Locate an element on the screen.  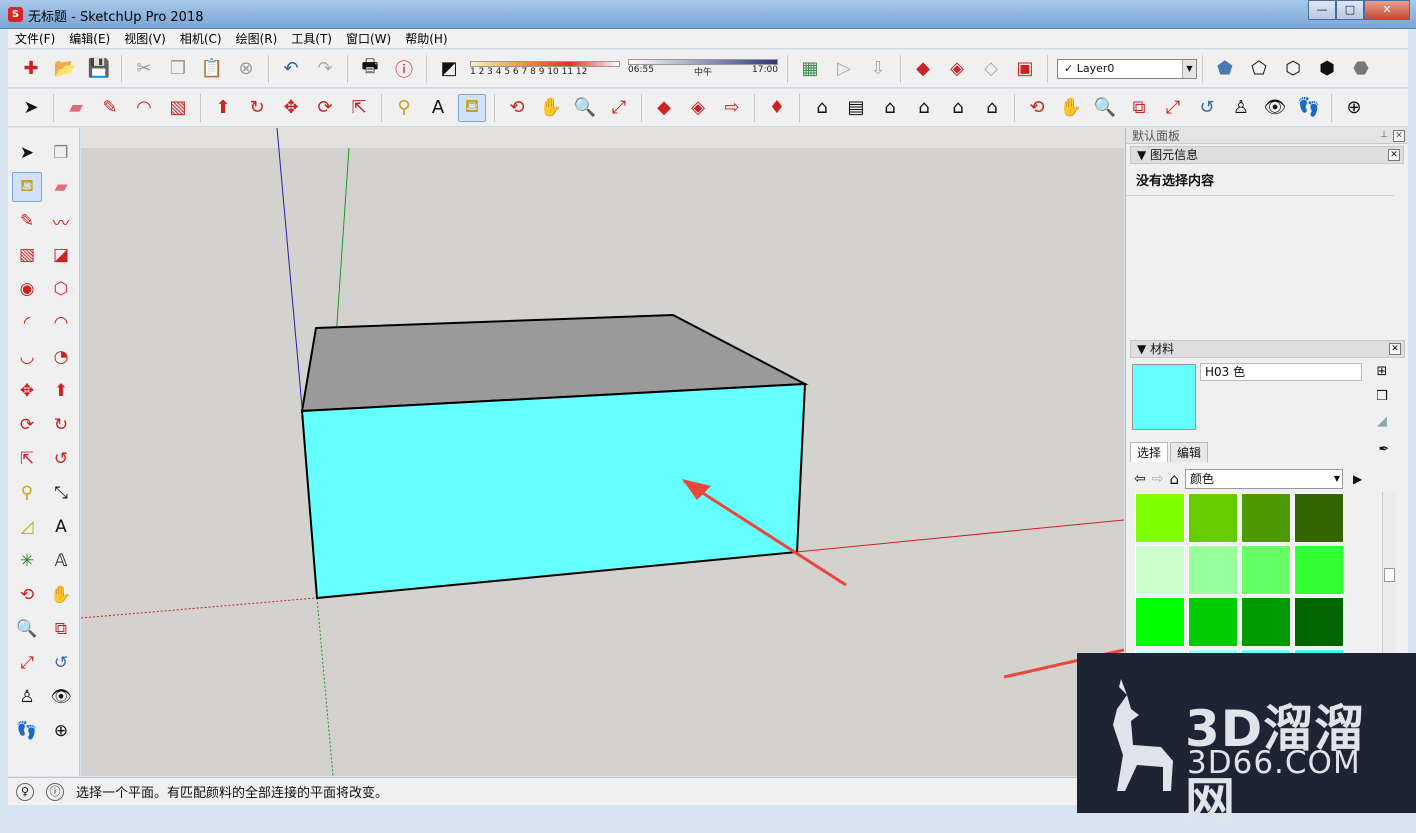
select-icon: ➤ is located at coordinates (27, 153).